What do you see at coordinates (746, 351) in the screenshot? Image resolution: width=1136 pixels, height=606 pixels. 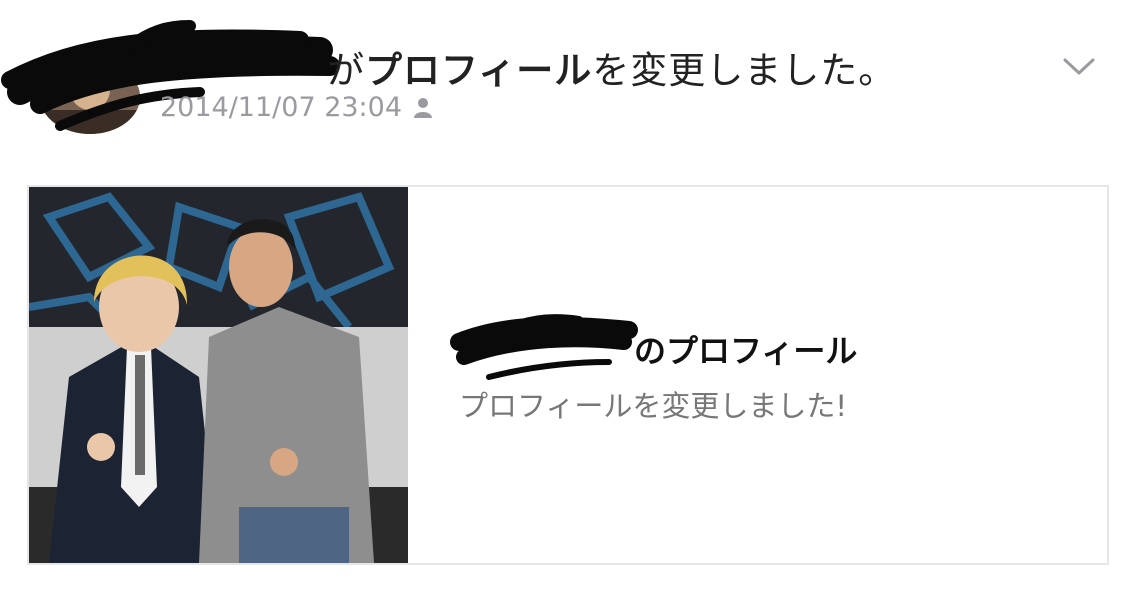 I see `card-title-suffix: のプロフィール` at bounding box center [746, 351].